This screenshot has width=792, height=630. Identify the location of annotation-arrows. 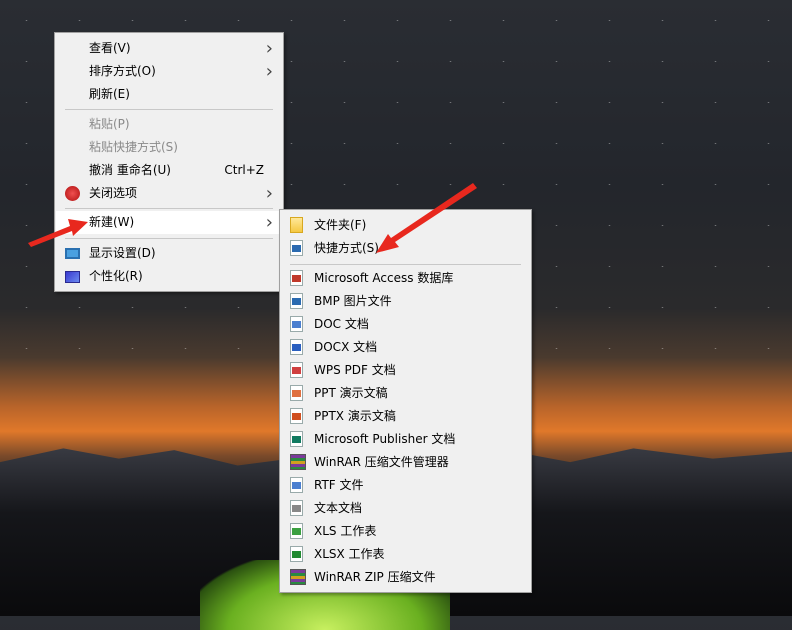
(252, 218).